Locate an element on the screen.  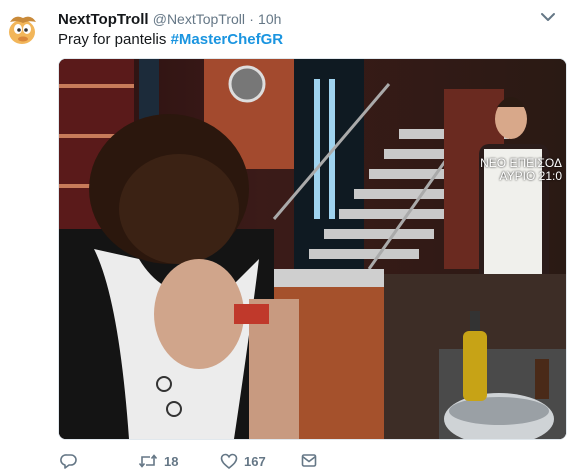
reply-icon is located at coordinates (68, 461).